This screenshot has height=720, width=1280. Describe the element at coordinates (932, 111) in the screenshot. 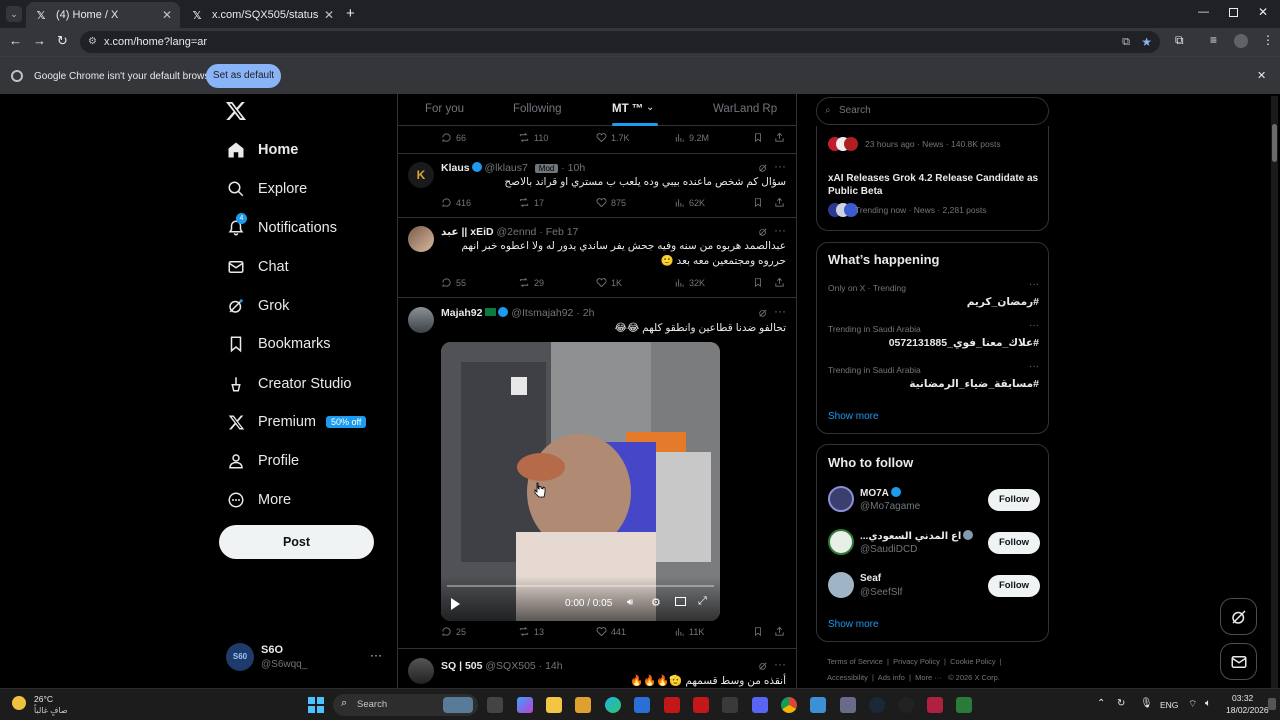

I see `search-input: ⌕ Search` at that location.